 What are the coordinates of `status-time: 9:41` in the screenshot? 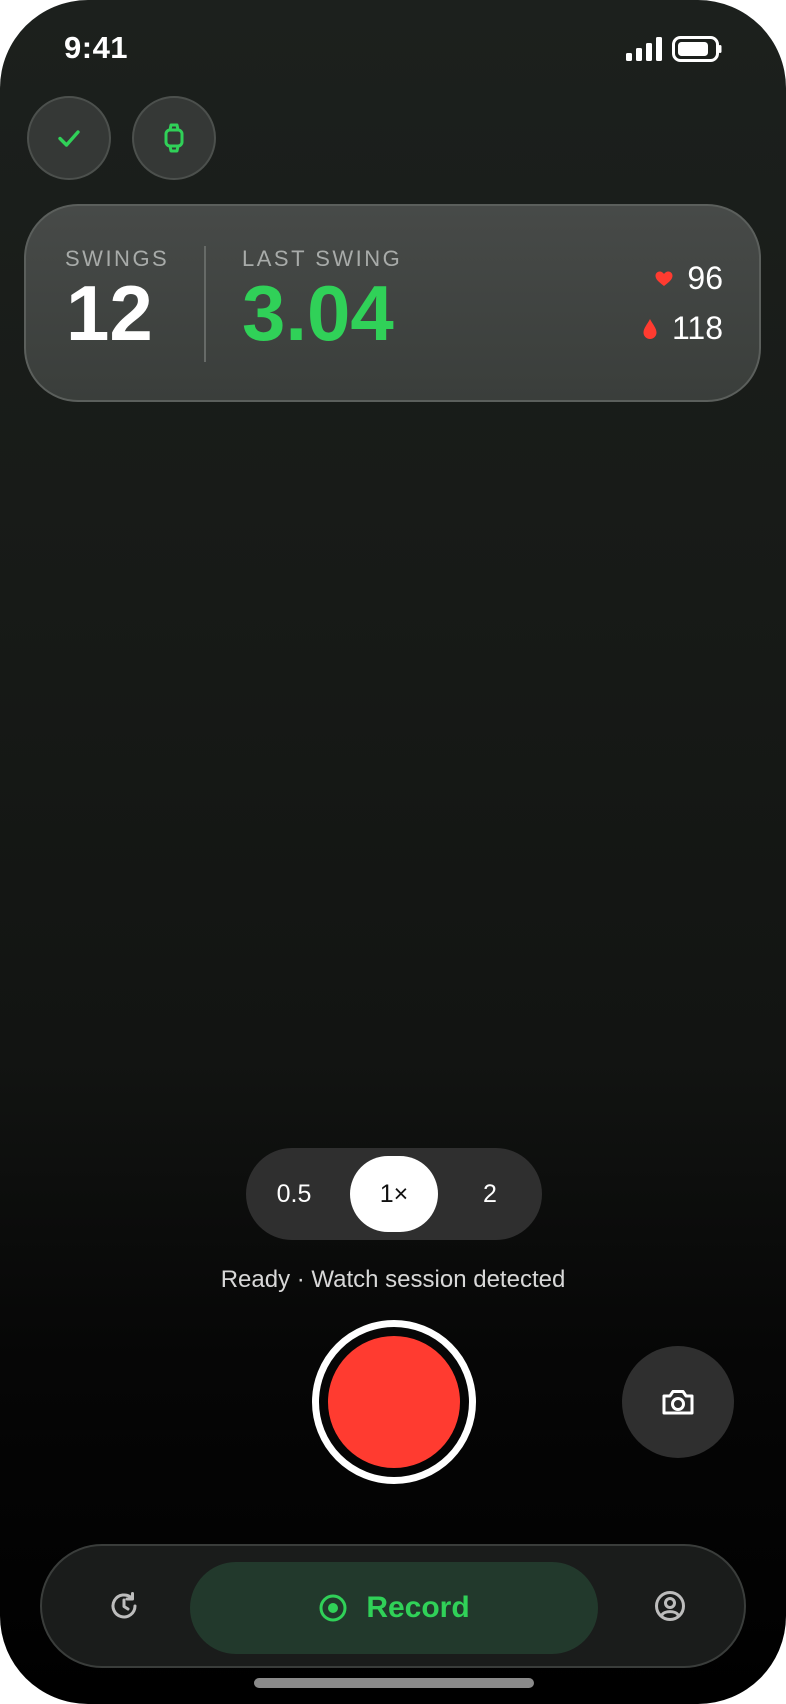 It's located at (96, 47).